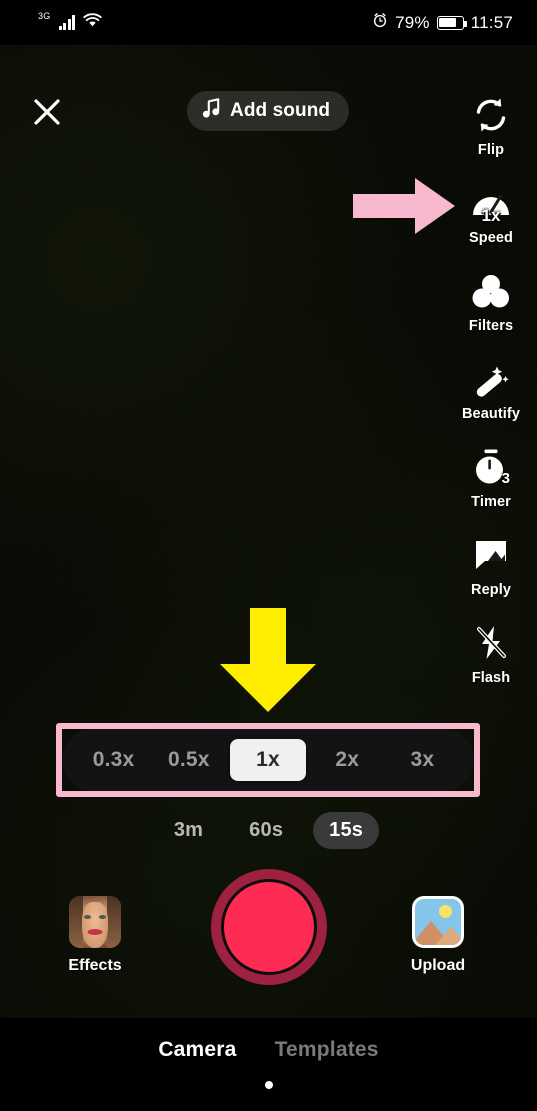 The width and height of the screenshot is (537, 1111). Describe the element at coordinates (327, 1050) in the screenshot. I see `tab-templates: Templates` at that location.